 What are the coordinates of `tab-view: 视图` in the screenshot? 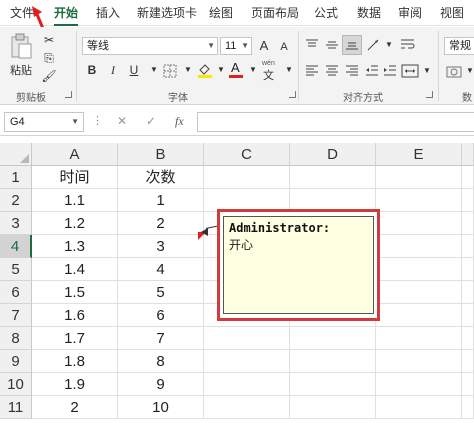 It's located at (452, 14).